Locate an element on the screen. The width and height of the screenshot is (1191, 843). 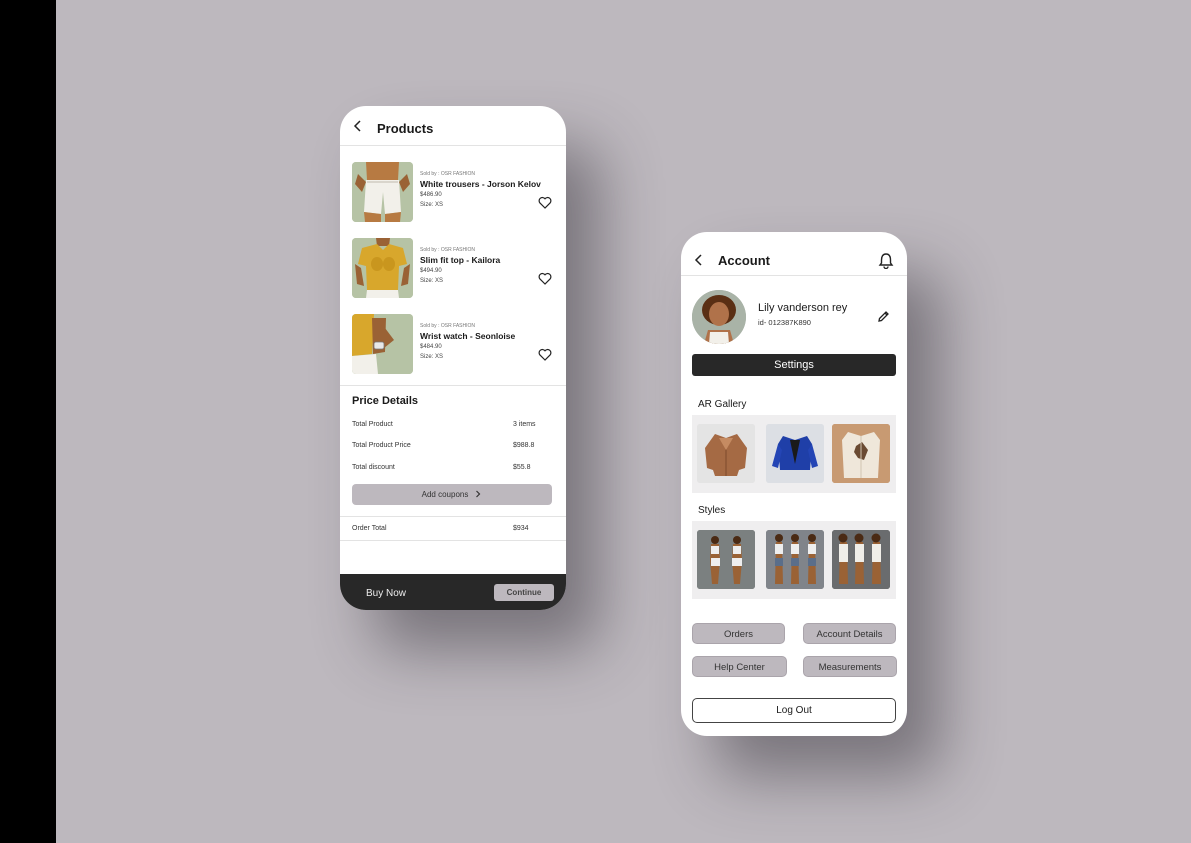
settings-button: Settings is located at coordinates (794, 365).